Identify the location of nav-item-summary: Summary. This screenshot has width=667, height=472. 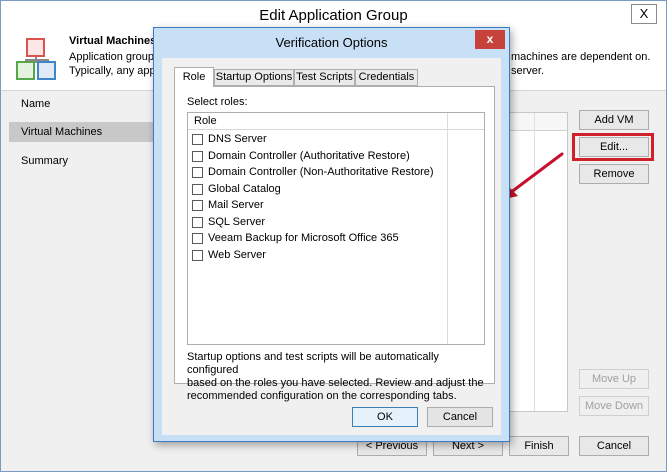
(44, 161).